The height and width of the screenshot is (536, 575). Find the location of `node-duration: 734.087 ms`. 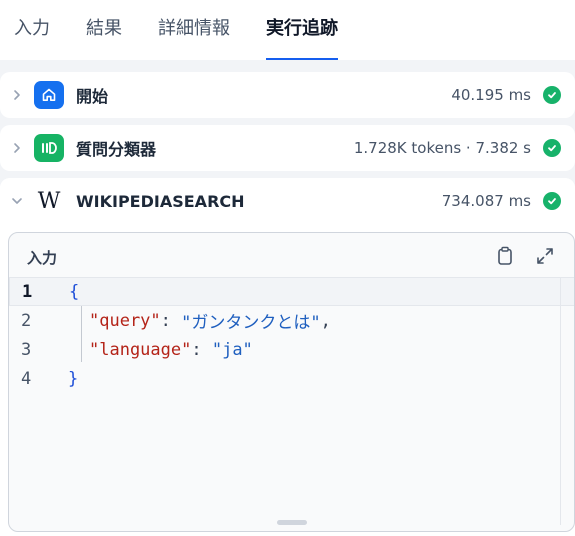

node-duration: 734.087 ms is located at coordinates (486, 201).